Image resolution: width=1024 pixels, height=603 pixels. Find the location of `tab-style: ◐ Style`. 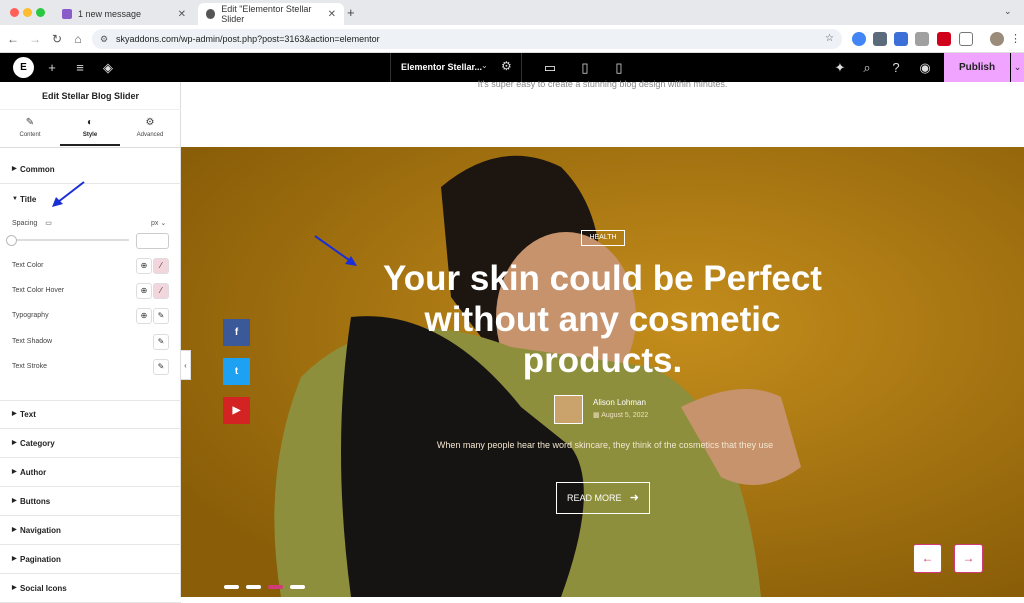

tab-style: ◐ Style is located at coordinates (90, 129).